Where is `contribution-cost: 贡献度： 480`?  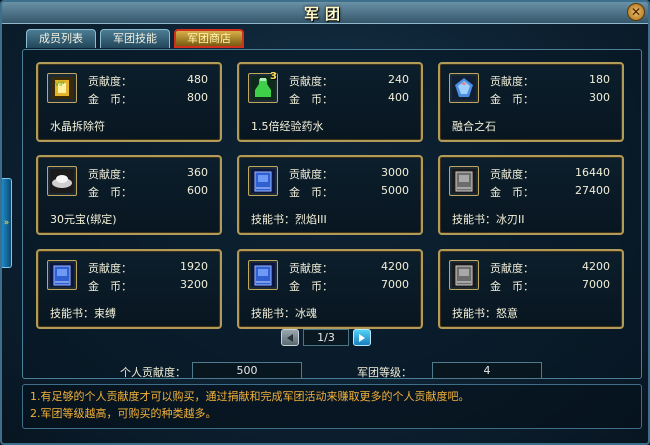
contribution-cost: 贡献度： 480 is located at coordinates (151, 80).